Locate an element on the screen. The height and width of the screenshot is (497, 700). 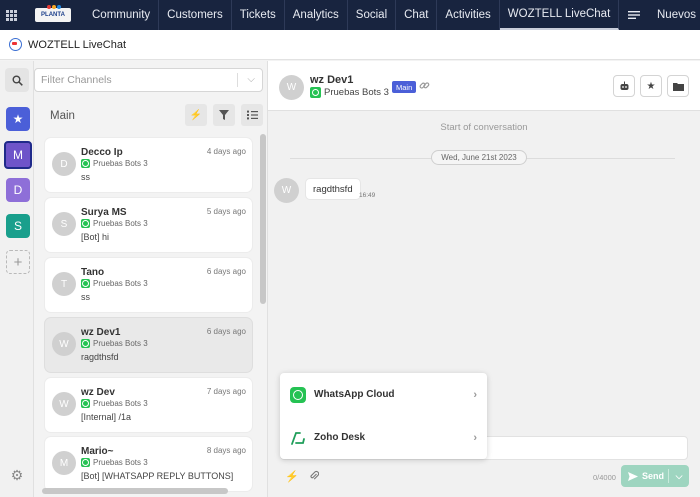
folder-icon is located at coordinates (678, 86).